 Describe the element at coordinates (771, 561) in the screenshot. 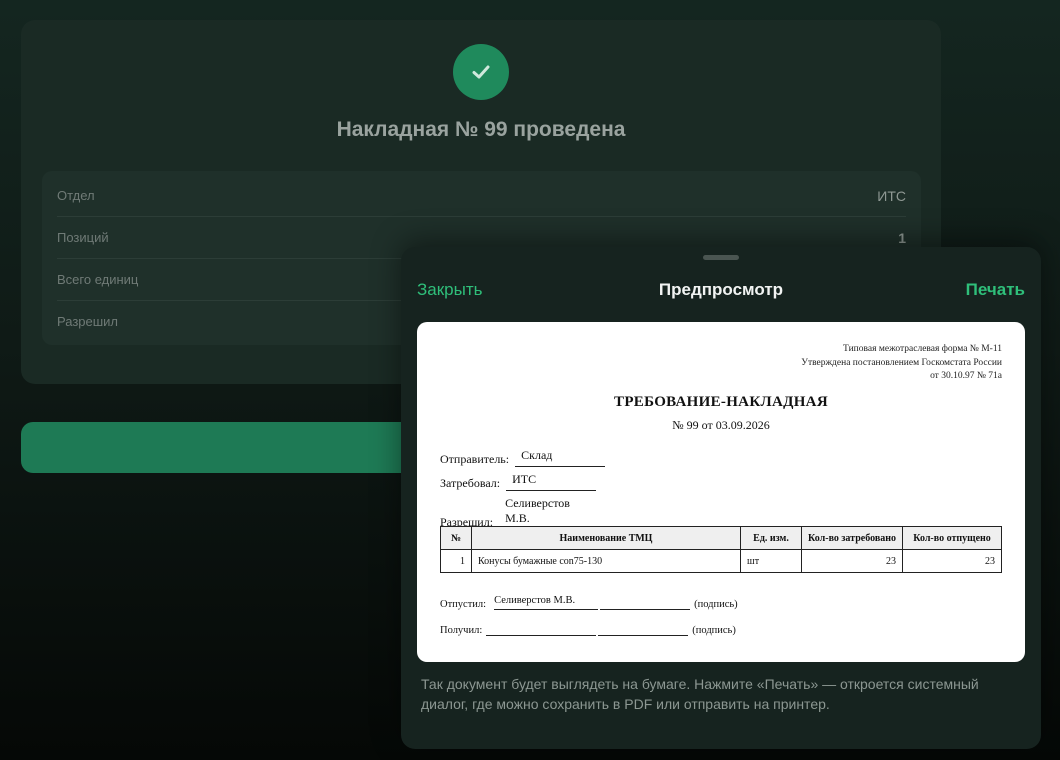

I see `cell-unit: шт` at that location.